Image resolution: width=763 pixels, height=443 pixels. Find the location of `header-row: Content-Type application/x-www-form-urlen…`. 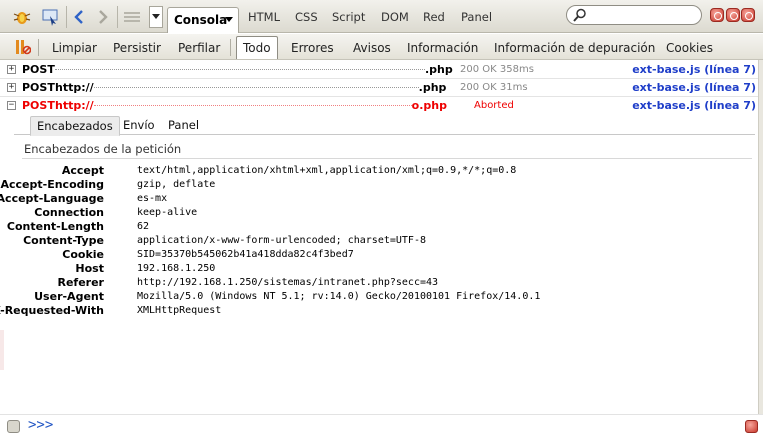

header-row: Content-Type application/x-www-form-urlen… is located at coordinates (370, 241).